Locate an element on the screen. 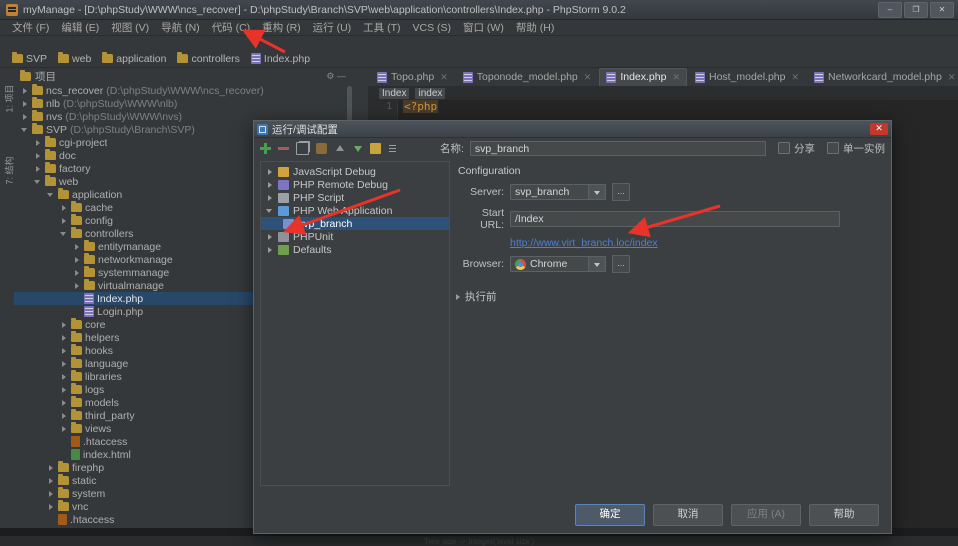 The image size is (958, 546). config-name-row: 名称: svp_branch is located at coordinates (603, 148).